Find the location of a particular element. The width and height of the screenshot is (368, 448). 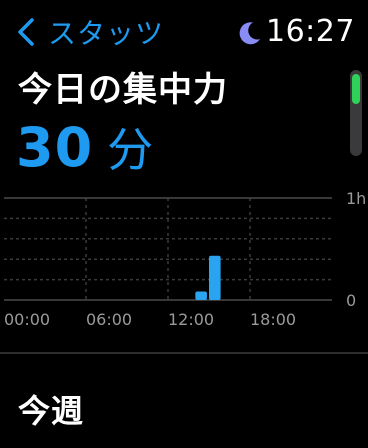

focus-minutes-value: 30 is located at coordinates (55, 147).